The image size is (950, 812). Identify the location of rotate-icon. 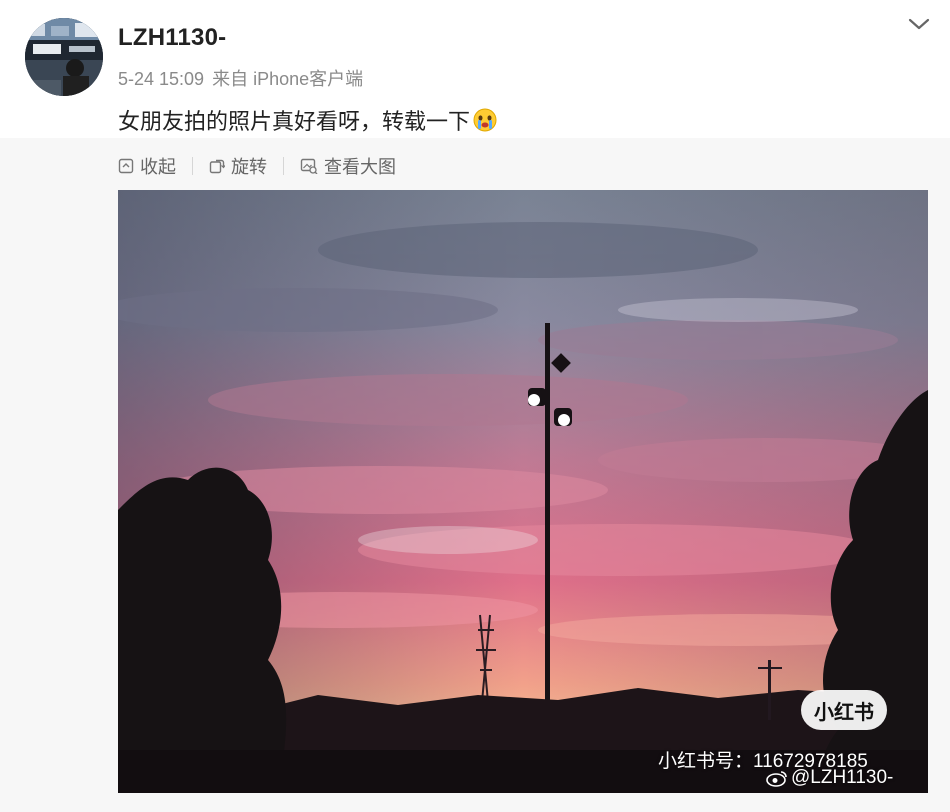
(217, 166).